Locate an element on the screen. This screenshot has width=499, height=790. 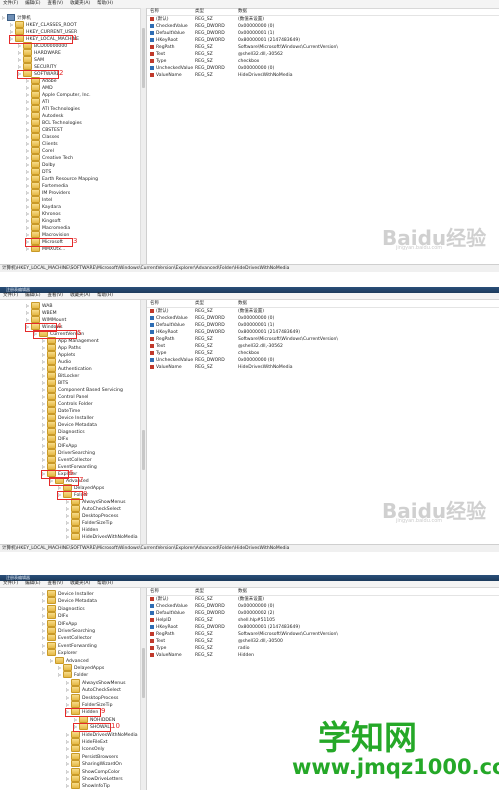
value-row: Text REG_SZ @shell32.dll,-30500 is located at coordinates (323, 641).